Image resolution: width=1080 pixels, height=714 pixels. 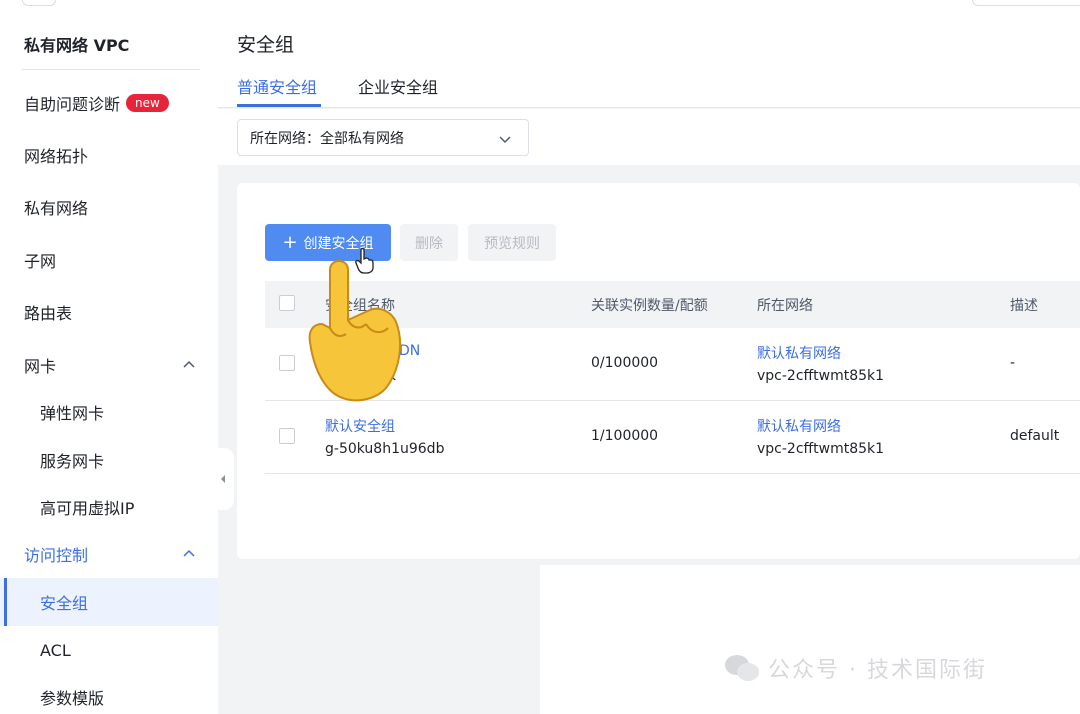 I want to click on sidebar-item-topology: 网络拓扑, so click(x=109, y=155).